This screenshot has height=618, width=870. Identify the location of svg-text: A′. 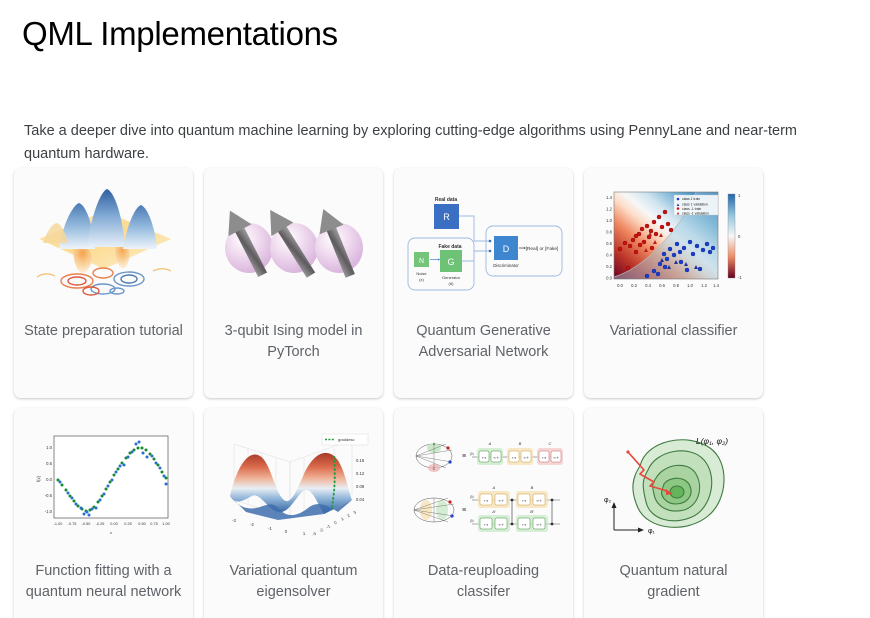
(493, 511).